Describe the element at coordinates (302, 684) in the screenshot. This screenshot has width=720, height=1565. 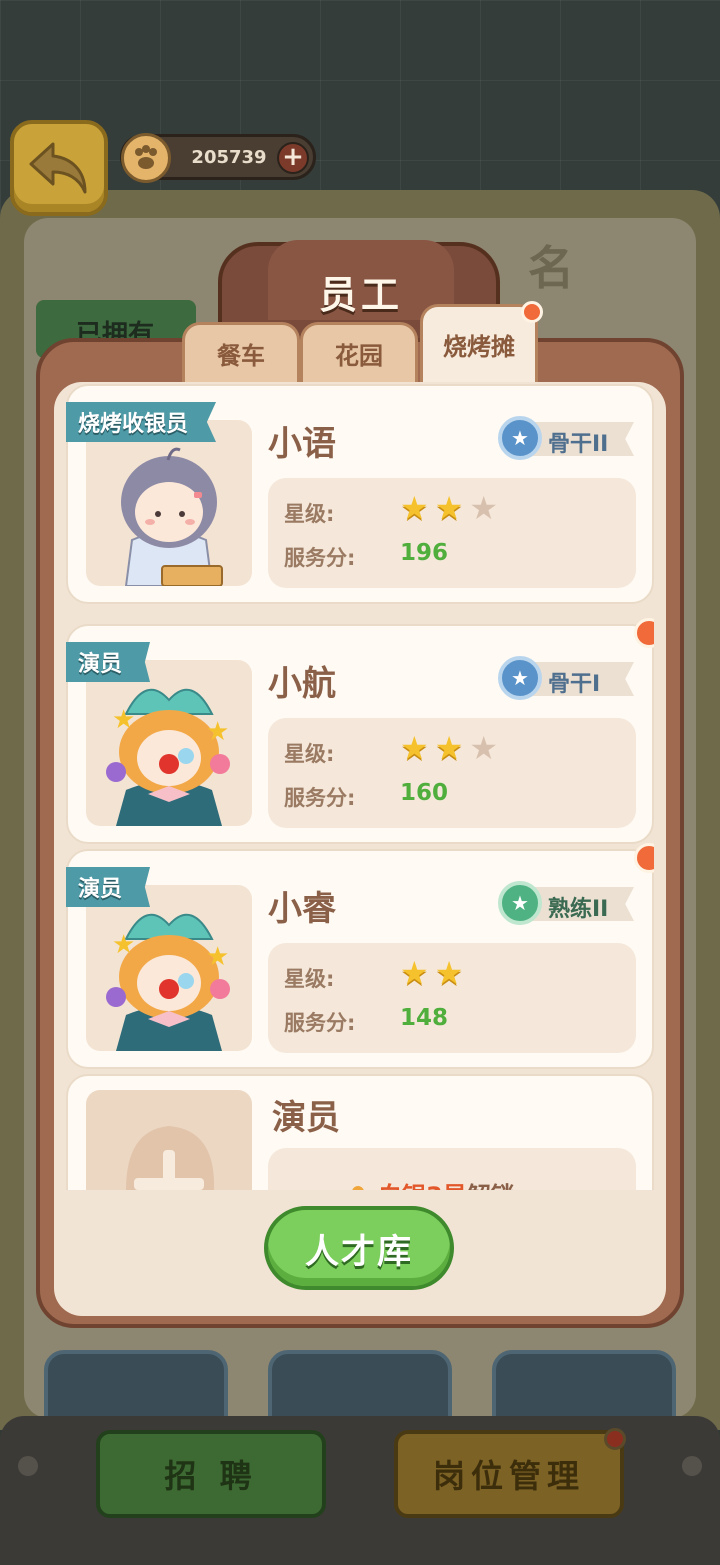
I see `employee-name: 小航` at that location.